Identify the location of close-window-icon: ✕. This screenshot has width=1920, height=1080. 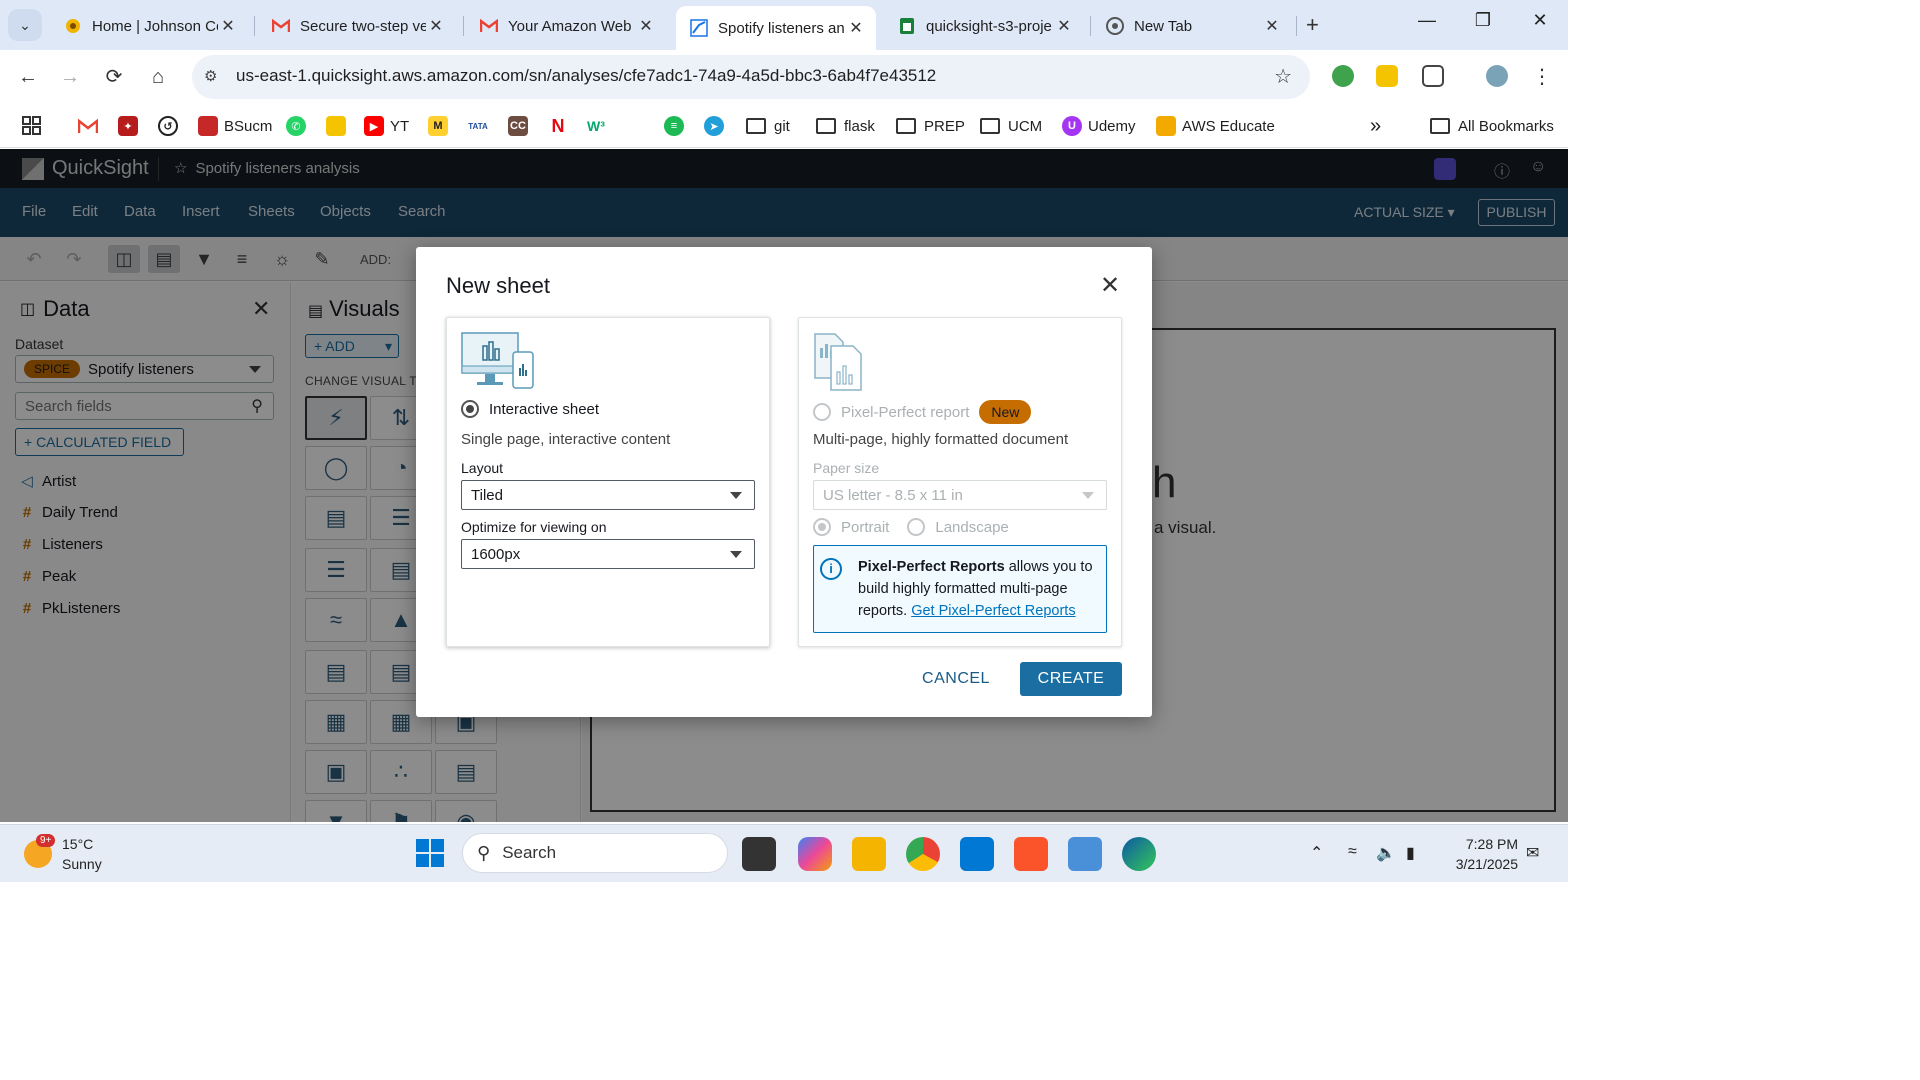
(1540, 20).